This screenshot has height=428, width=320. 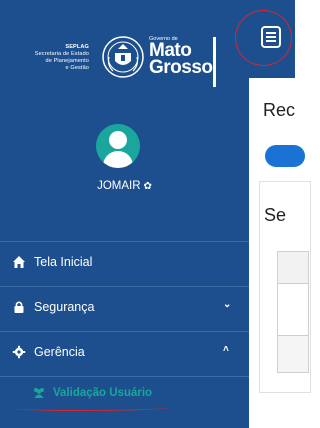 What do you see at coordinates (119, 186) in the screenshot?
I see `username-label: JOMAIR` at bounding box center [119, 186].